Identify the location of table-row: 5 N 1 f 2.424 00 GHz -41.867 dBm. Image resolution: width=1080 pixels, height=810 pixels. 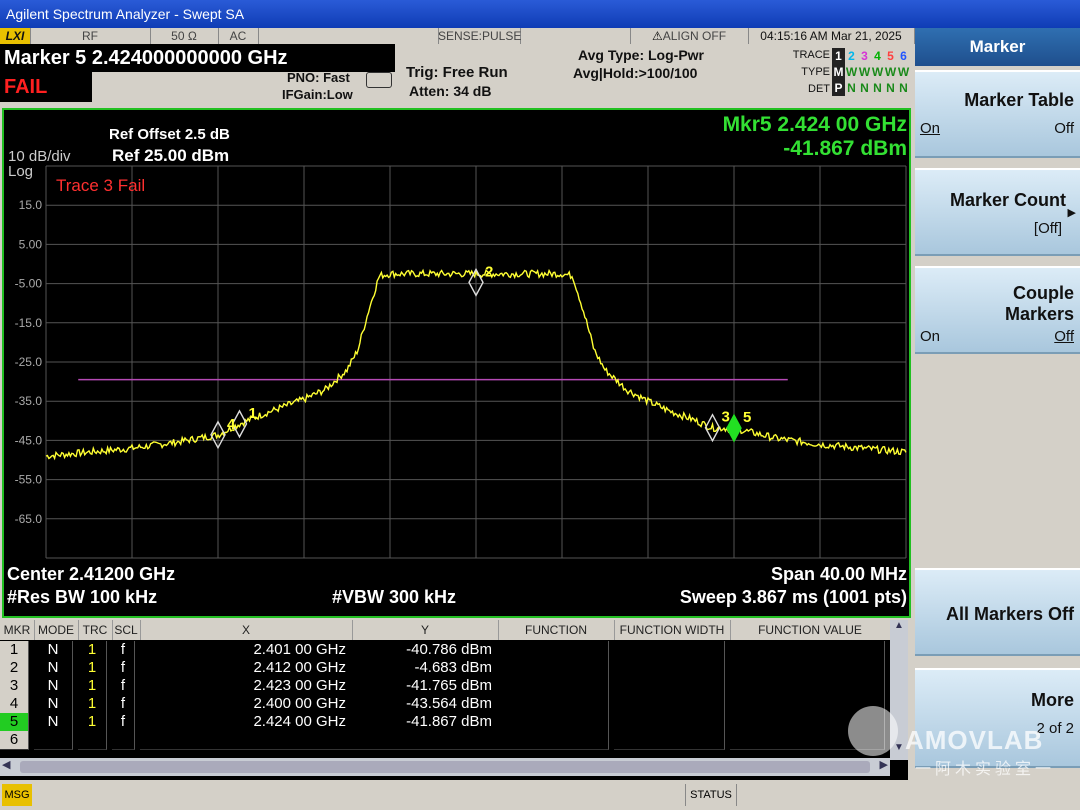
(445, 722).